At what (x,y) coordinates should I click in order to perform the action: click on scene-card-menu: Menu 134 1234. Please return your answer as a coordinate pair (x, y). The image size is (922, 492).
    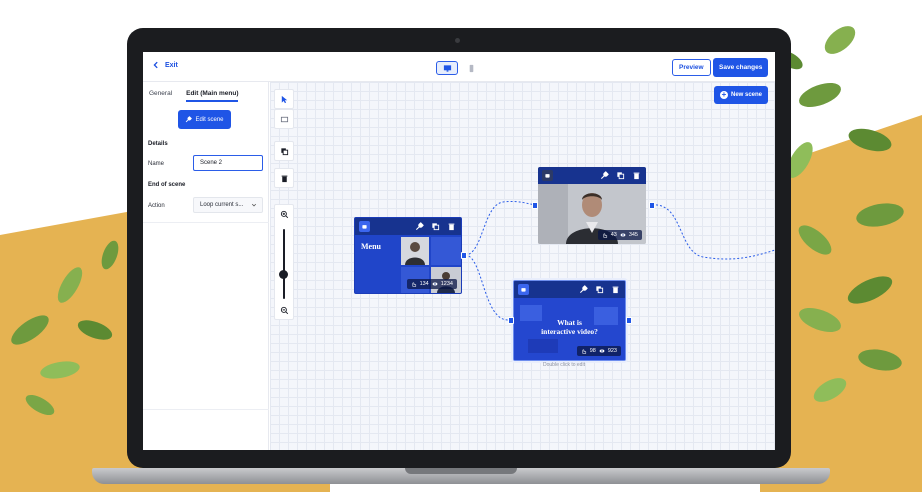
    Looking at the image, I should click on (408, 255).